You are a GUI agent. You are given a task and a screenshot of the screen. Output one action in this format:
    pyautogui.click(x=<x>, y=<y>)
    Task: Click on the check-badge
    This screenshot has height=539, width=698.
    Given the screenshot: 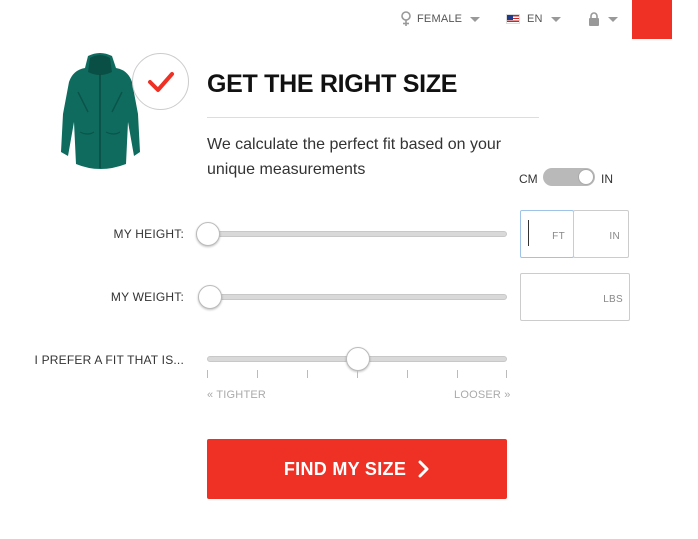 What is the action you would take?
    pyautogui.click(x=160, y=81)
    